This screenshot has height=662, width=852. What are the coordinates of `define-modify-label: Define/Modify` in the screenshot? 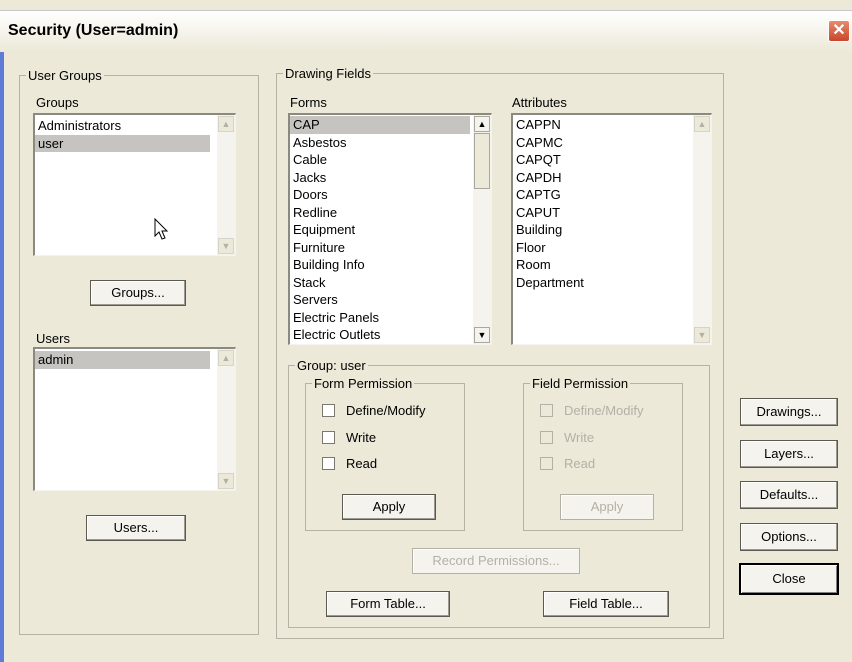 It's located at (386, 410).